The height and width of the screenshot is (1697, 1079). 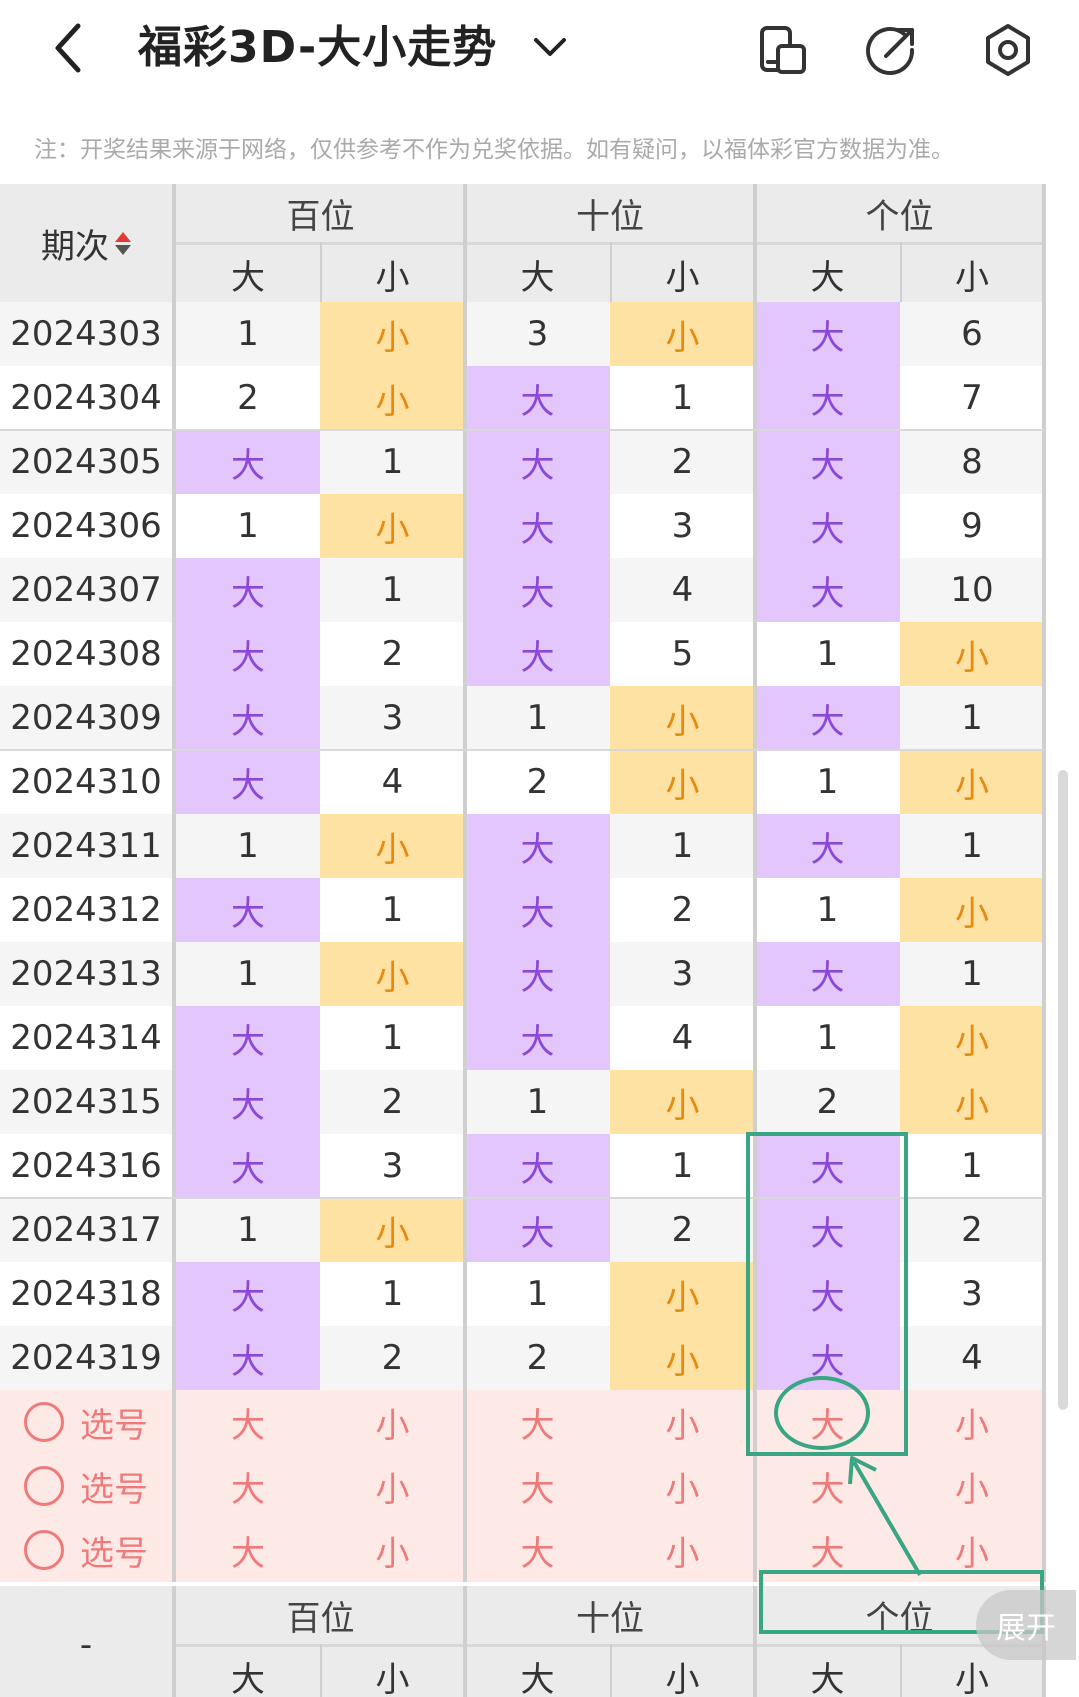 I want to click on row-group-separator, so click(x=522, y=750).